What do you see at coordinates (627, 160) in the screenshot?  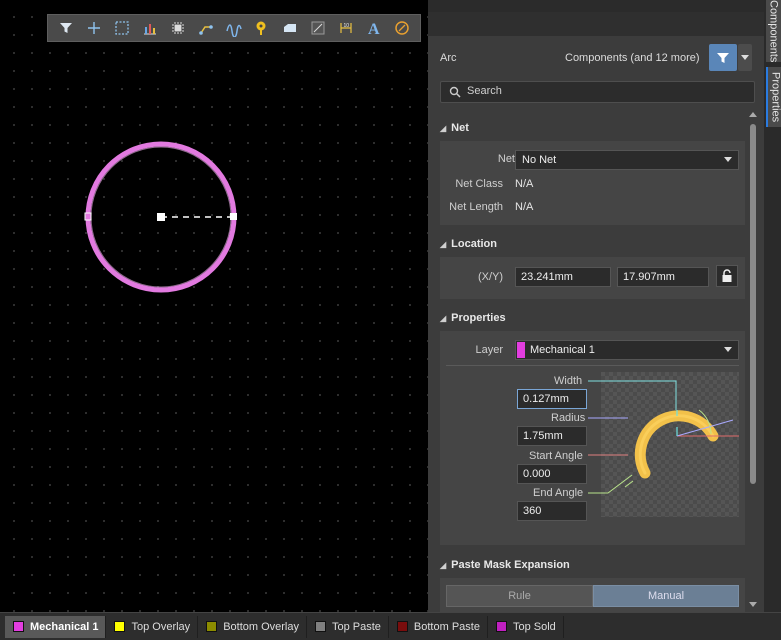 I see `net-dropdown: No Net` at bounding box center [627, 160].